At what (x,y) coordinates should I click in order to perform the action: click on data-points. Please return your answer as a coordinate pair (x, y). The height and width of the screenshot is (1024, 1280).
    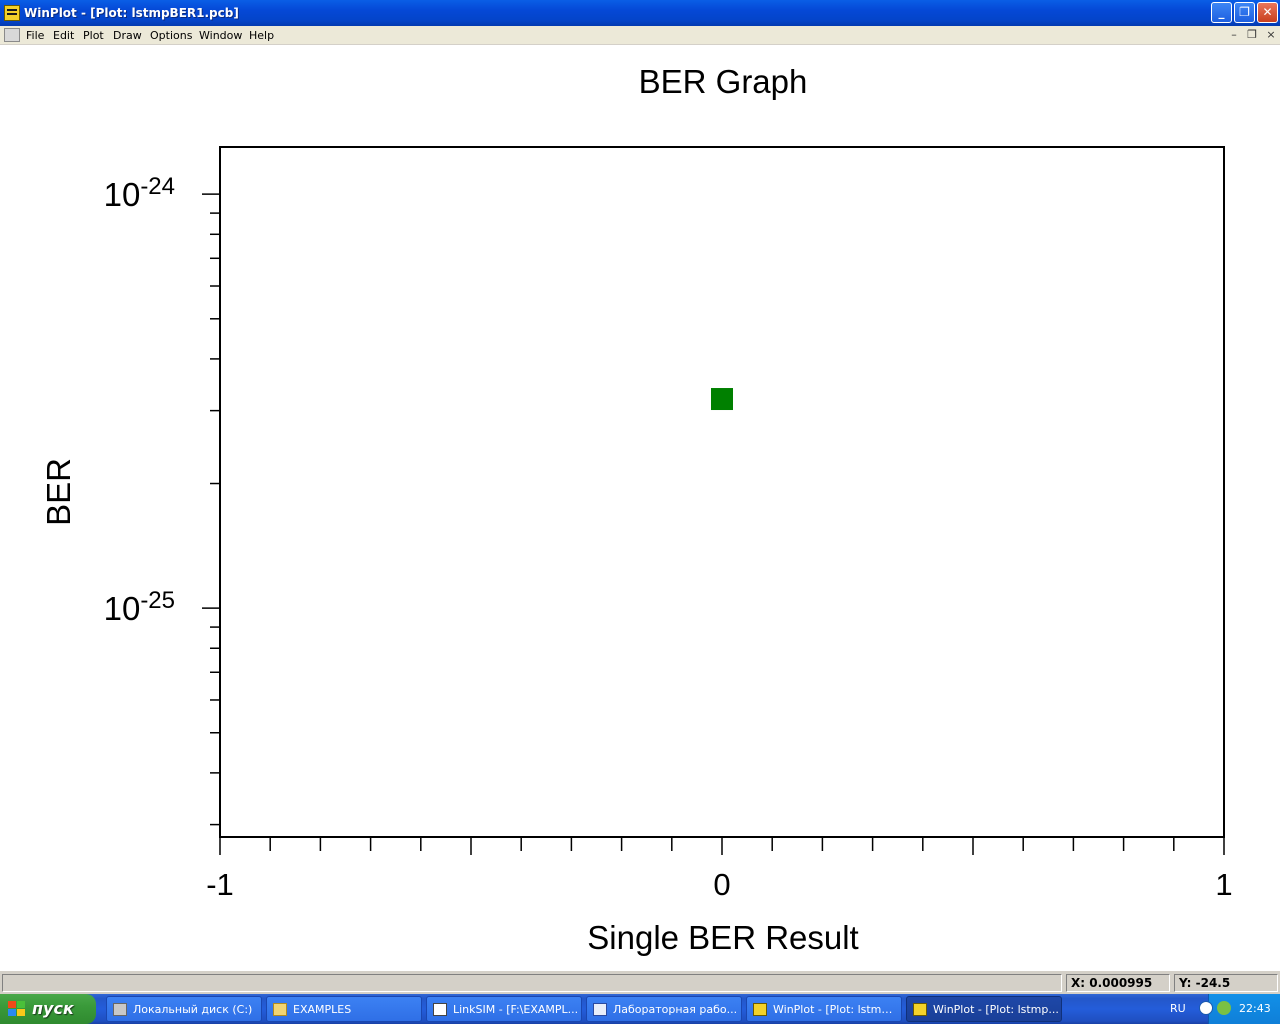
    Looking at the image, I should click on (722, 399).